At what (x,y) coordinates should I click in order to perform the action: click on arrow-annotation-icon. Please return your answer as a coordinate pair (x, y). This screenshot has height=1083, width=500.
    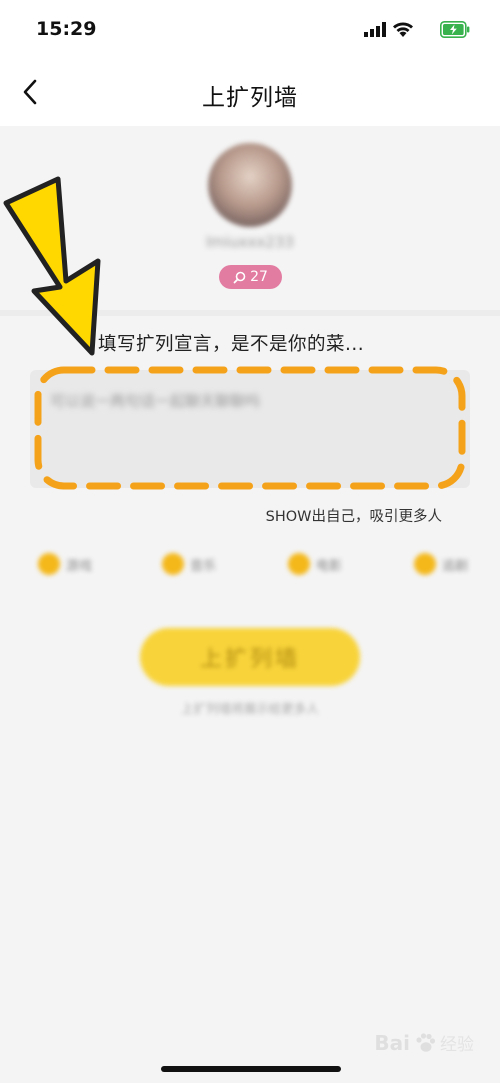
    Looking at the image, I should click on (52, 266).